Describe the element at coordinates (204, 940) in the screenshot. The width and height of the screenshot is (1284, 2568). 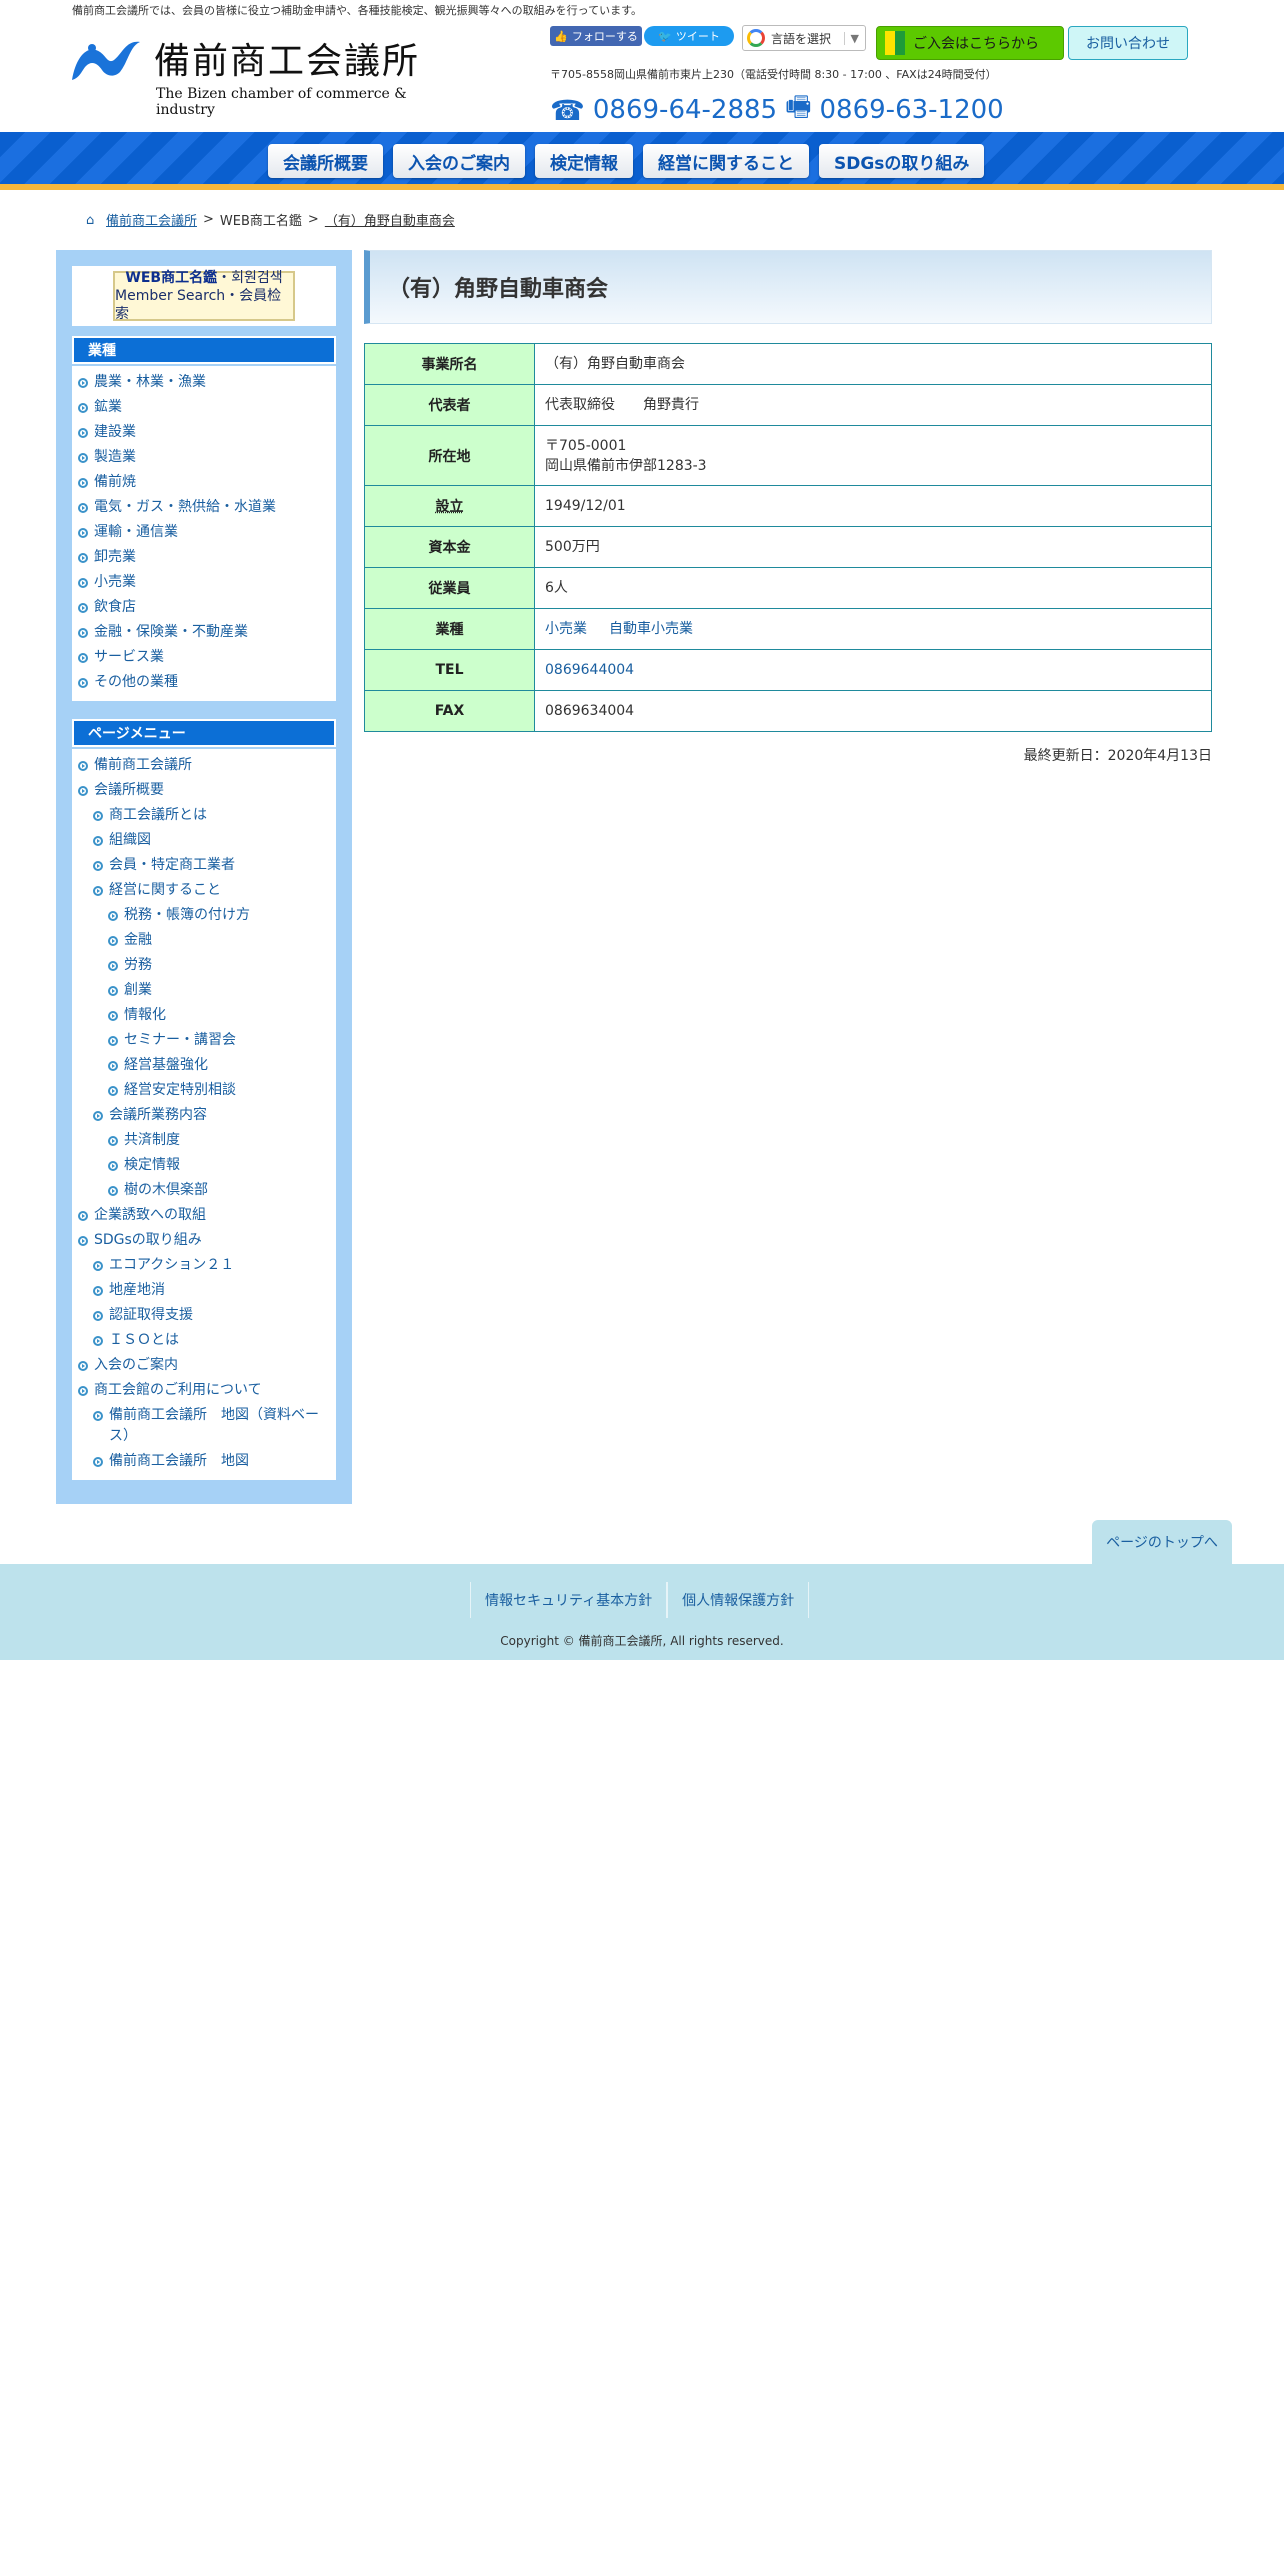
I see `sidebar-item: 金融` at that location.